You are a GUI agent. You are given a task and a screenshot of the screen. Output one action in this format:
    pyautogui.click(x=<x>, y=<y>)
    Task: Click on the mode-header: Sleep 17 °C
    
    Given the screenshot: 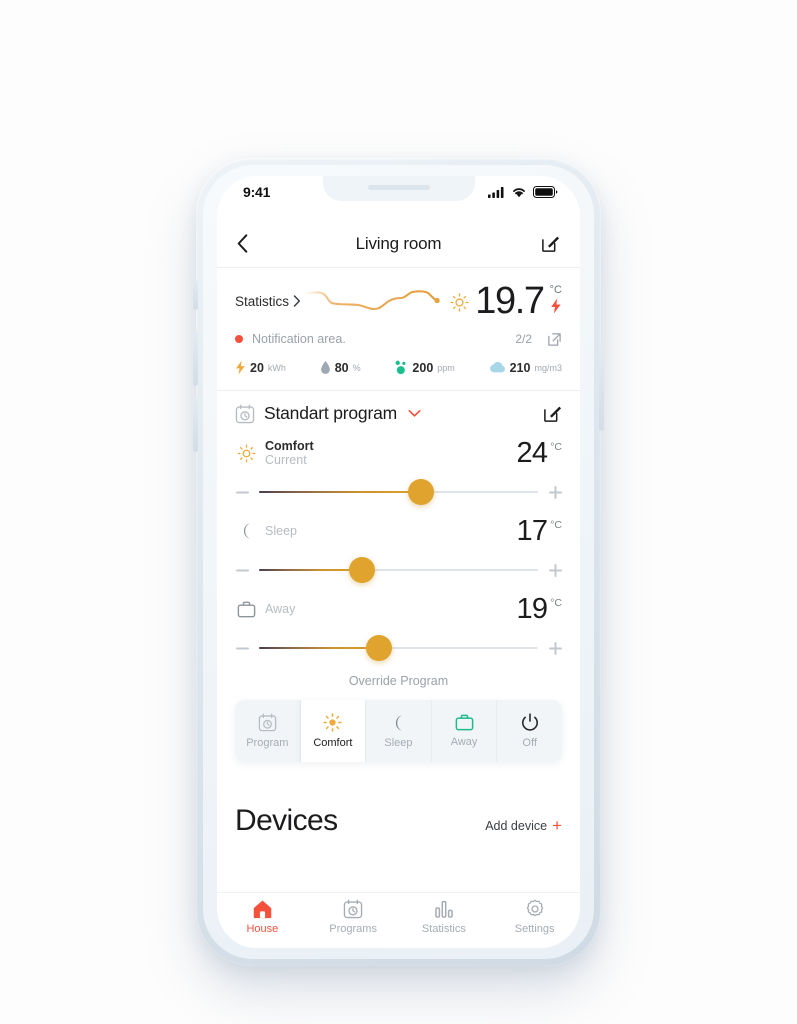 What is the action you would take?
    pyautogui.click(x=398, y=531)
    